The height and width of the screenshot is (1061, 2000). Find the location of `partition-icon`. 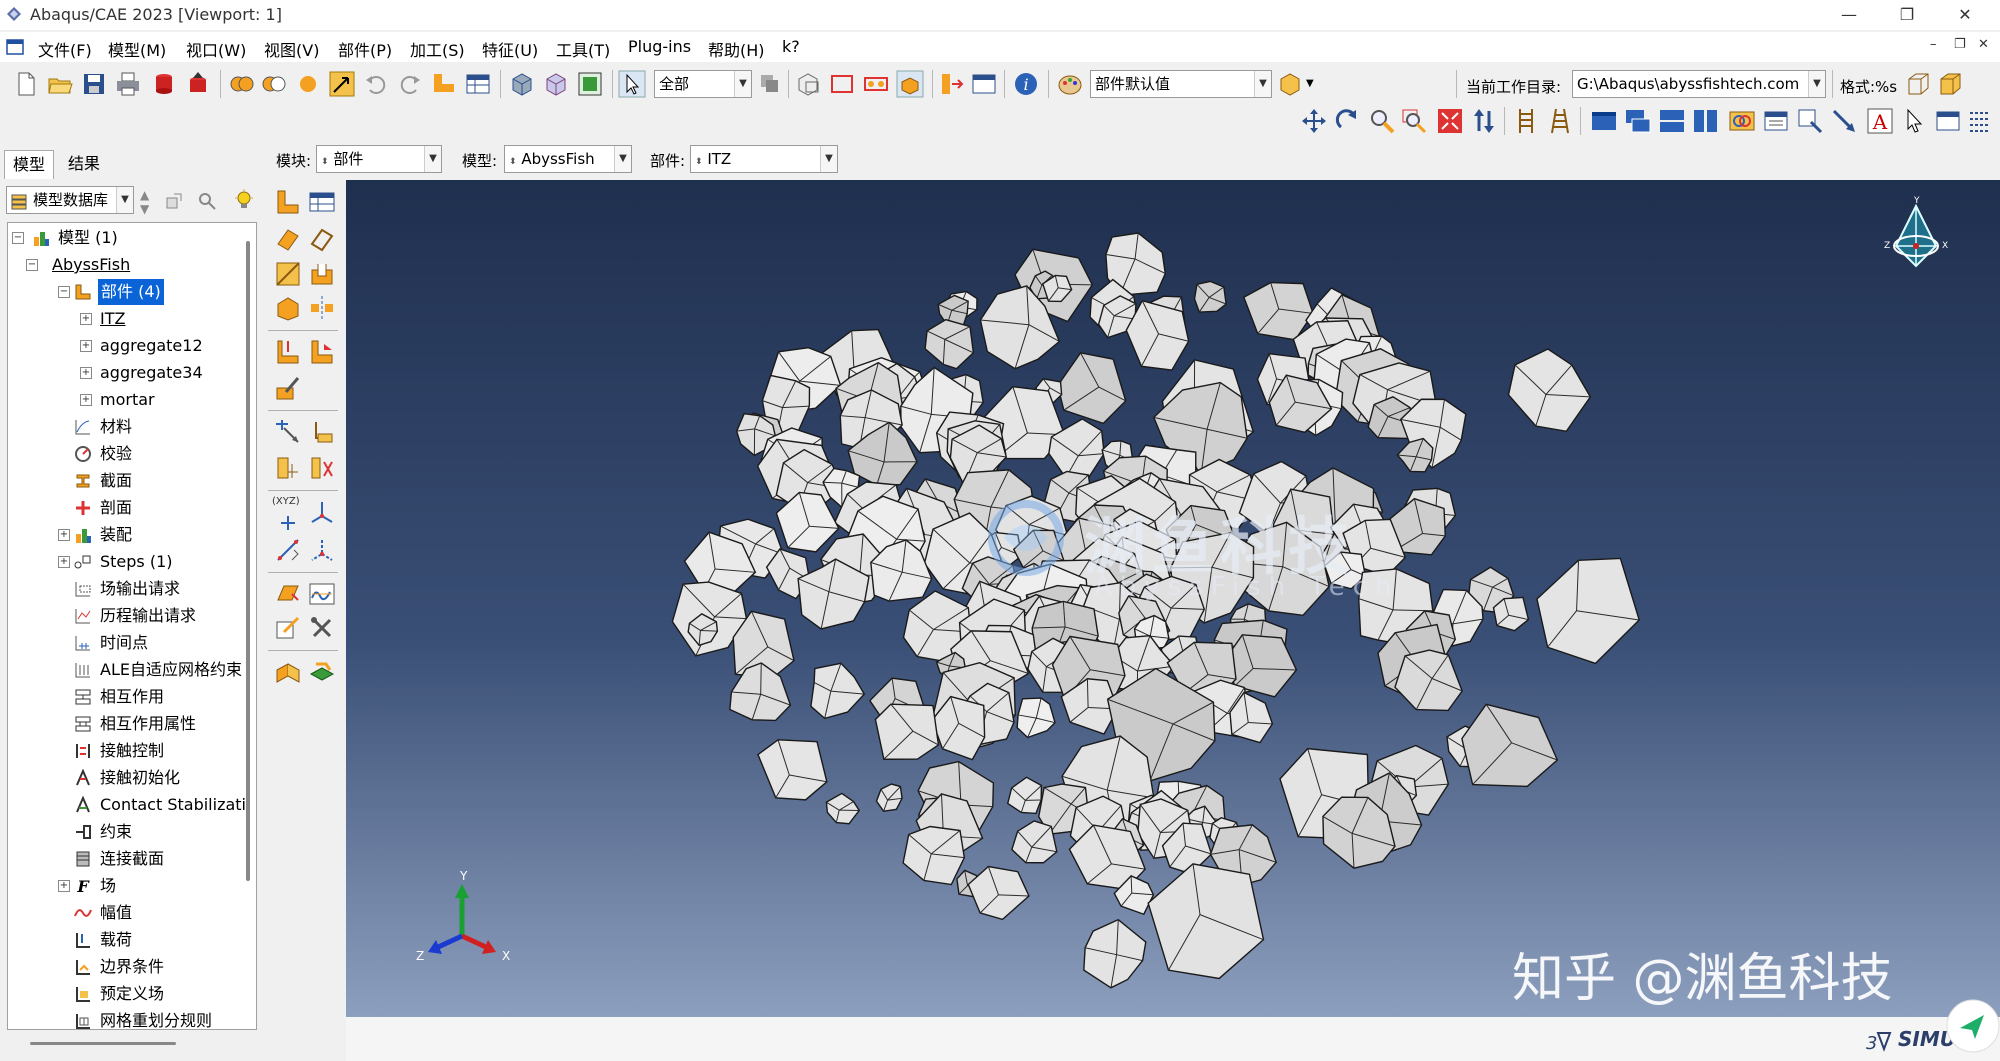

partition-icon is located at coordinates (952, 84).